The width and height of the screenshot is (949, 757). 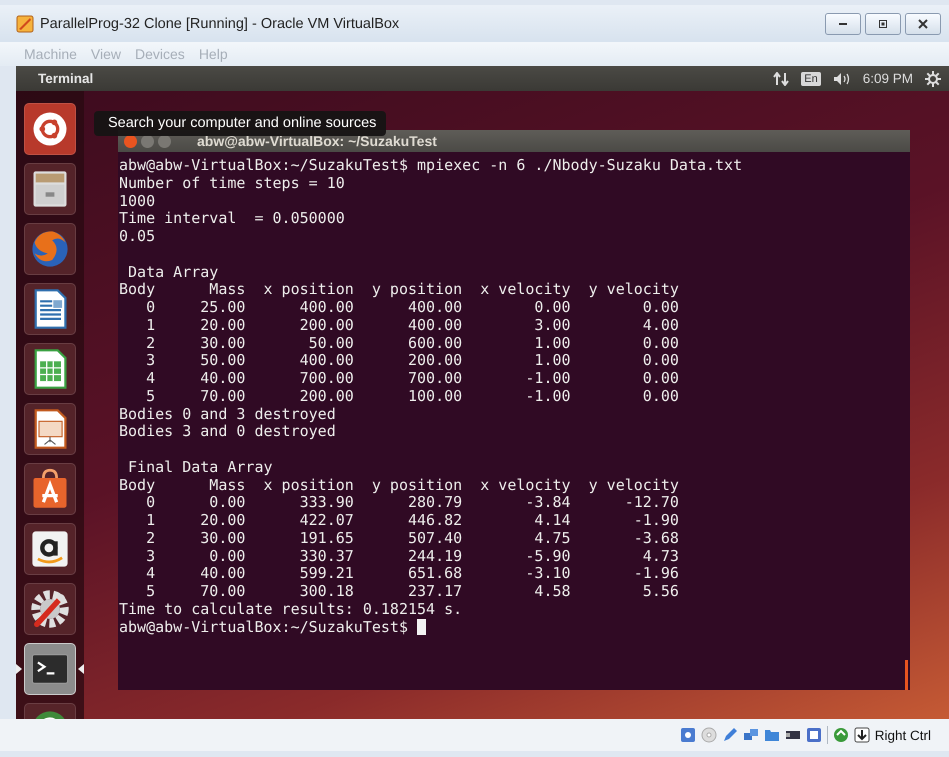 What do you see at coordinates (781, 79) in the screenshot?
I see `network-arrows-icon` at bounding box center [781, 79].